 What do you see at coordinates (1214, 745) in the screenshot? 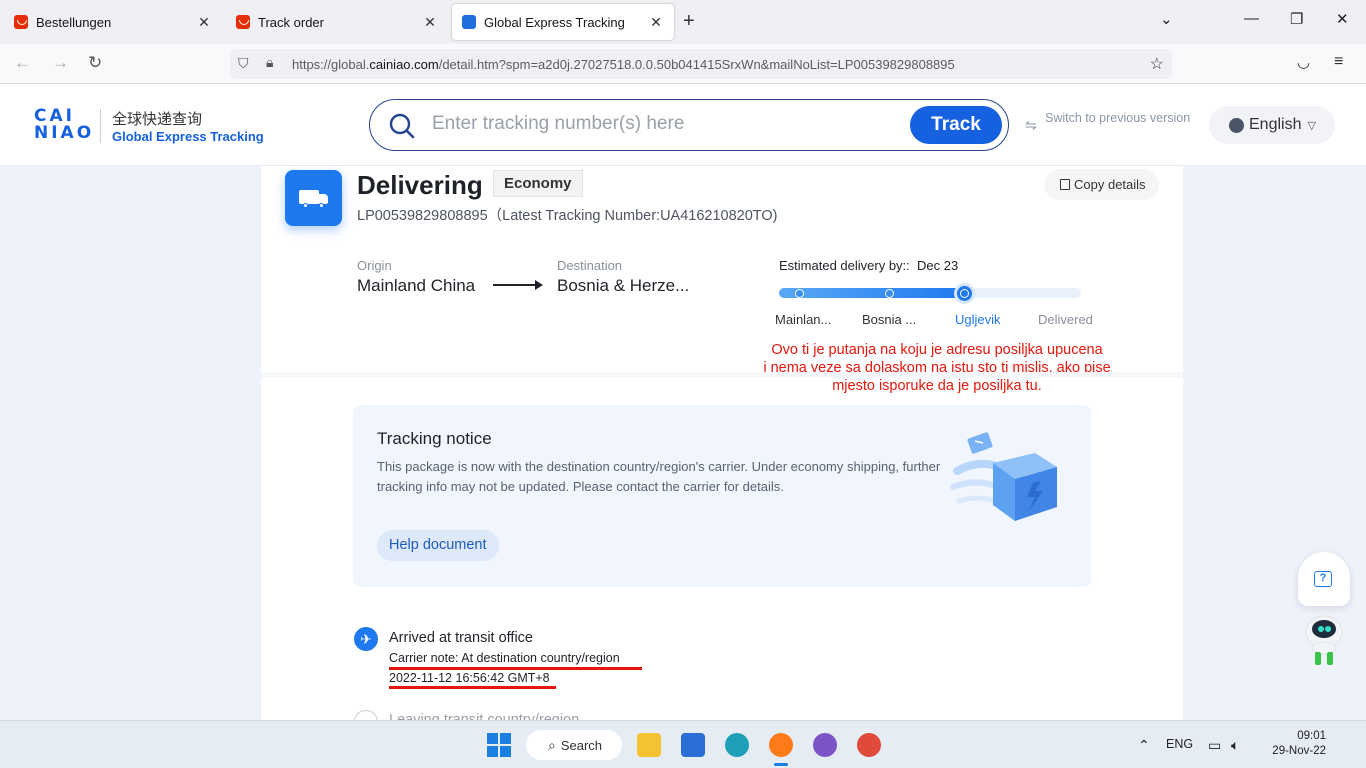
I see `network-icon: ▭` at bounding box center [1214, 745].